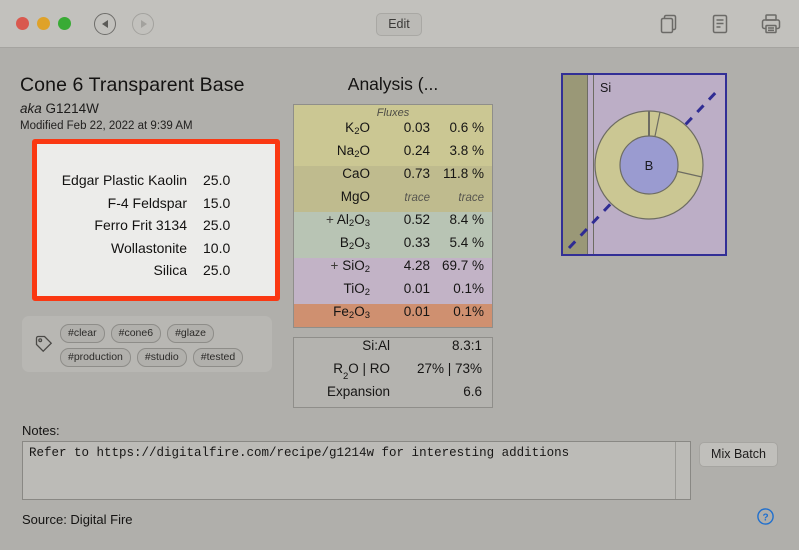  I want to click on notes-icon, so click(720, 24).